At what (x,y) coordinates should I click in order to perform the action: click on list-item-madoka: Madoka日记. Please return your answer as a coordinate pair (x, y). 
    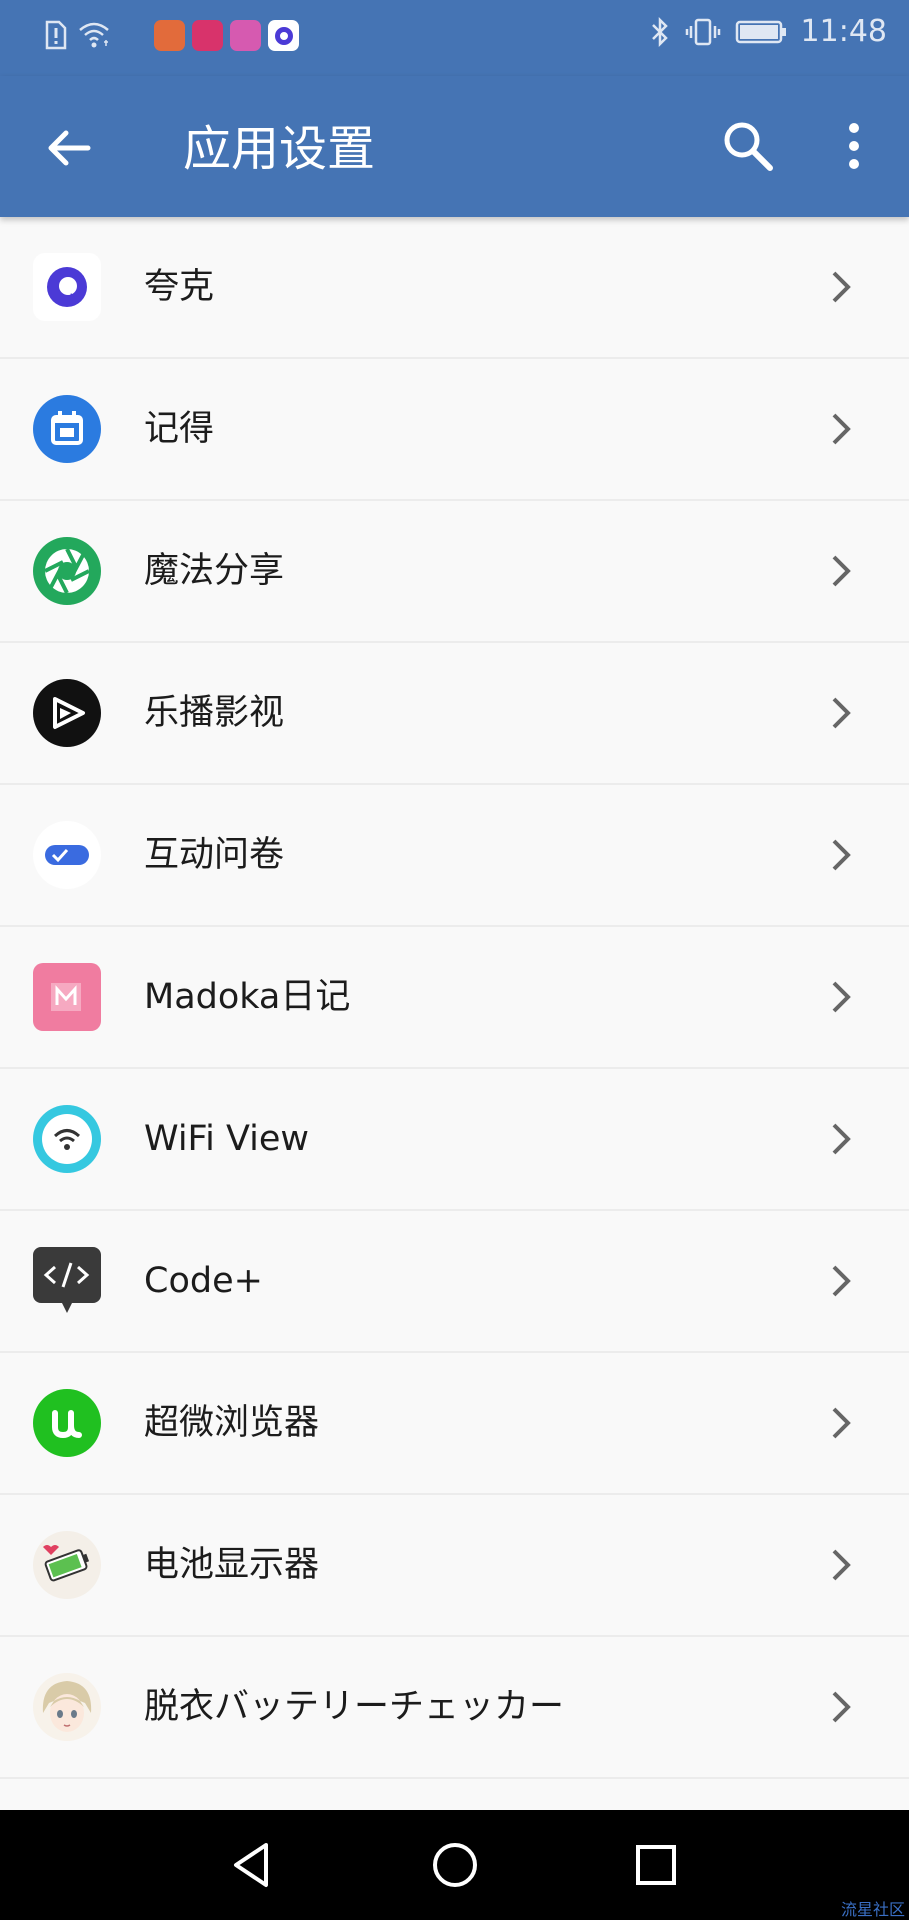
    Looking at the image, I should click on (454, 998).